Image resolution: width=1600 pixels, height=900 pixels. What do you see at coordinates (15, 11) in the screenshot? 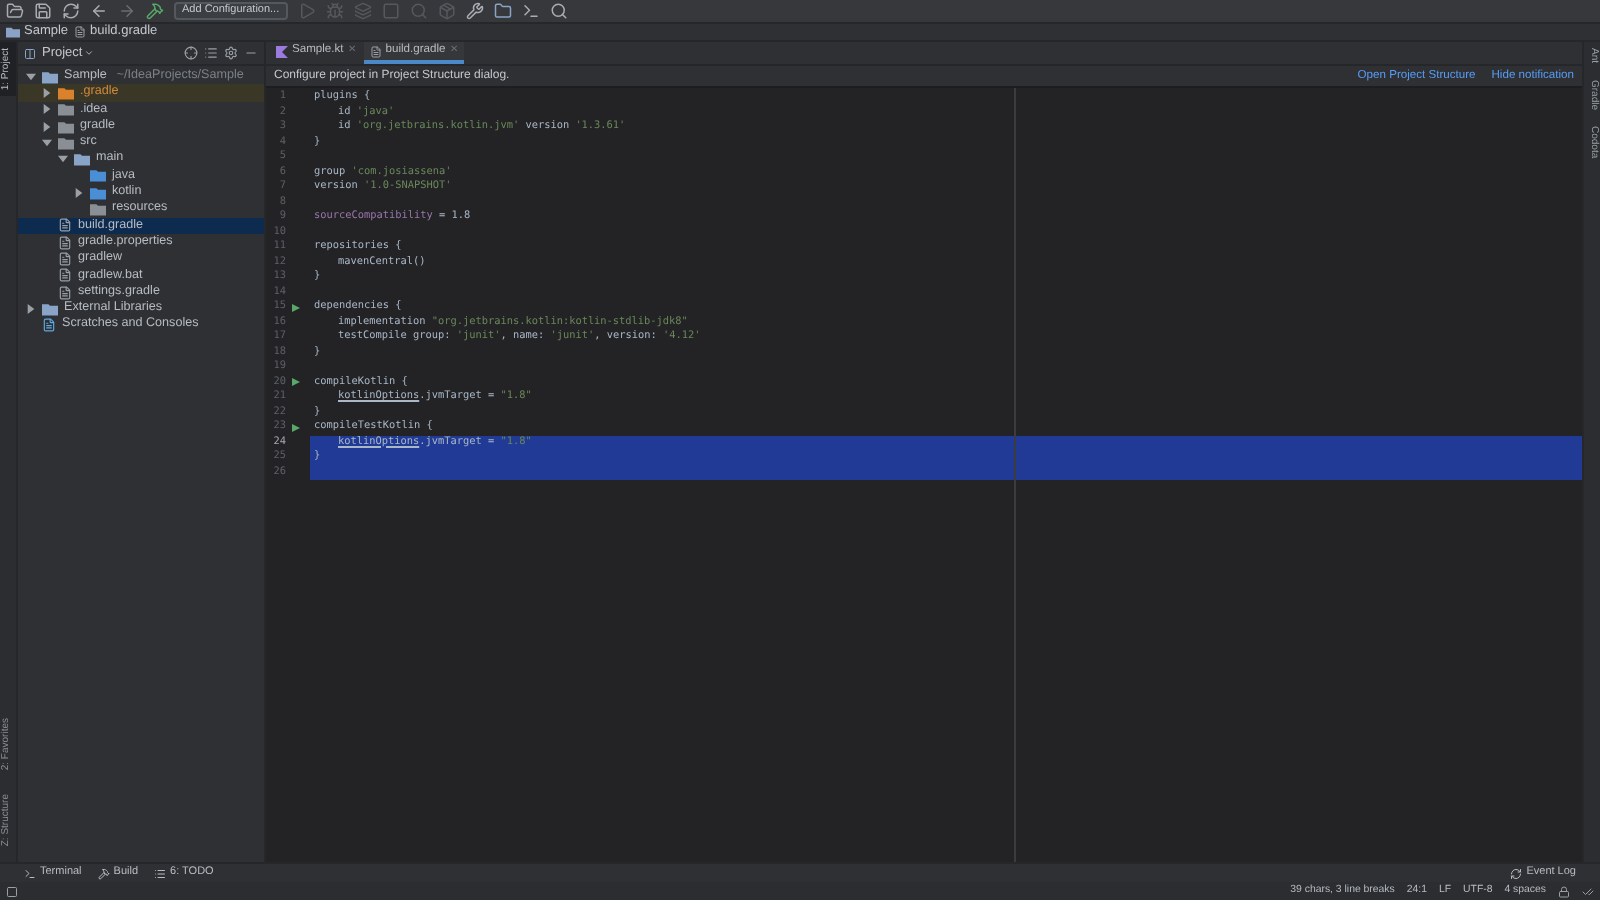
I see `open-icon` at bounding box center [15, 11].